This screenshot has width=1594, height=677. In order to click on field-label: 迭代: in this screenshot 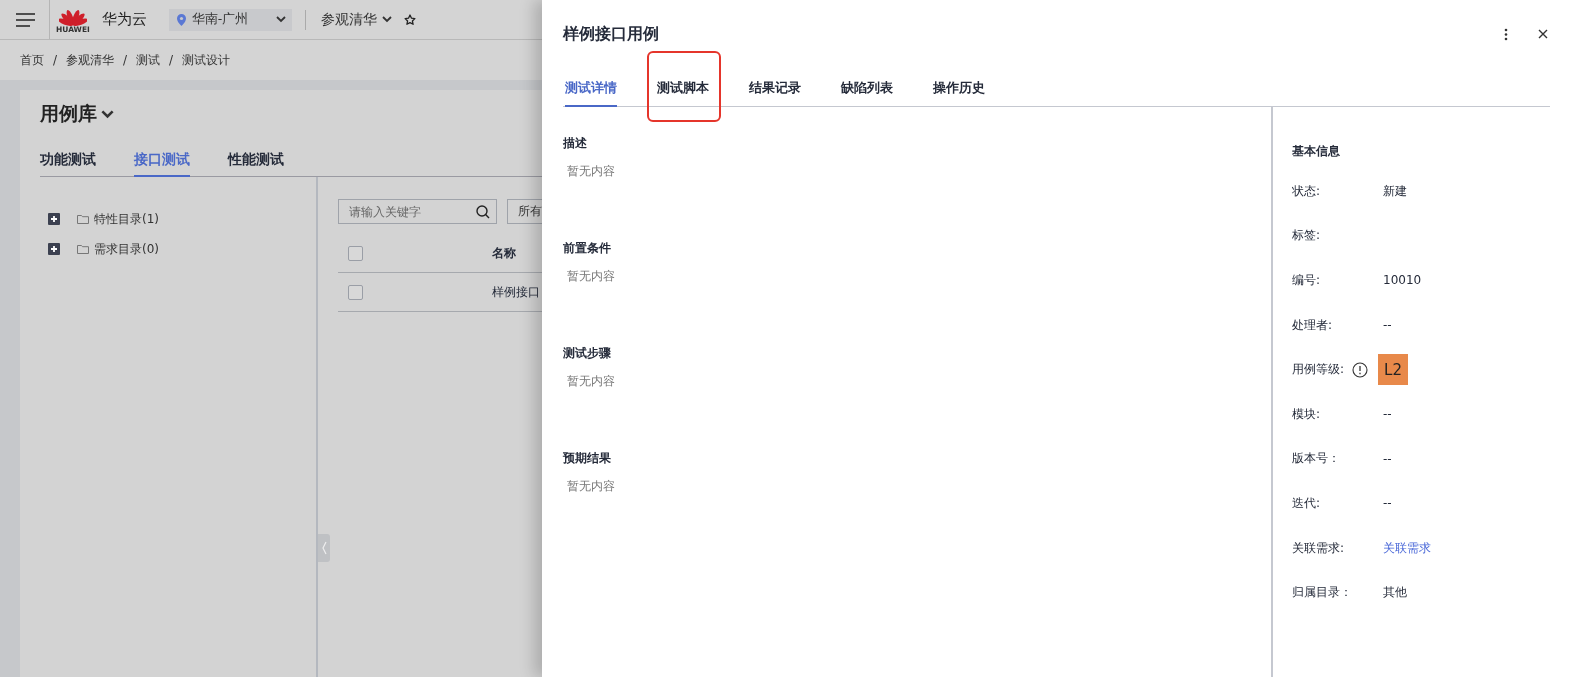, I will do `click(1307, 503)`.